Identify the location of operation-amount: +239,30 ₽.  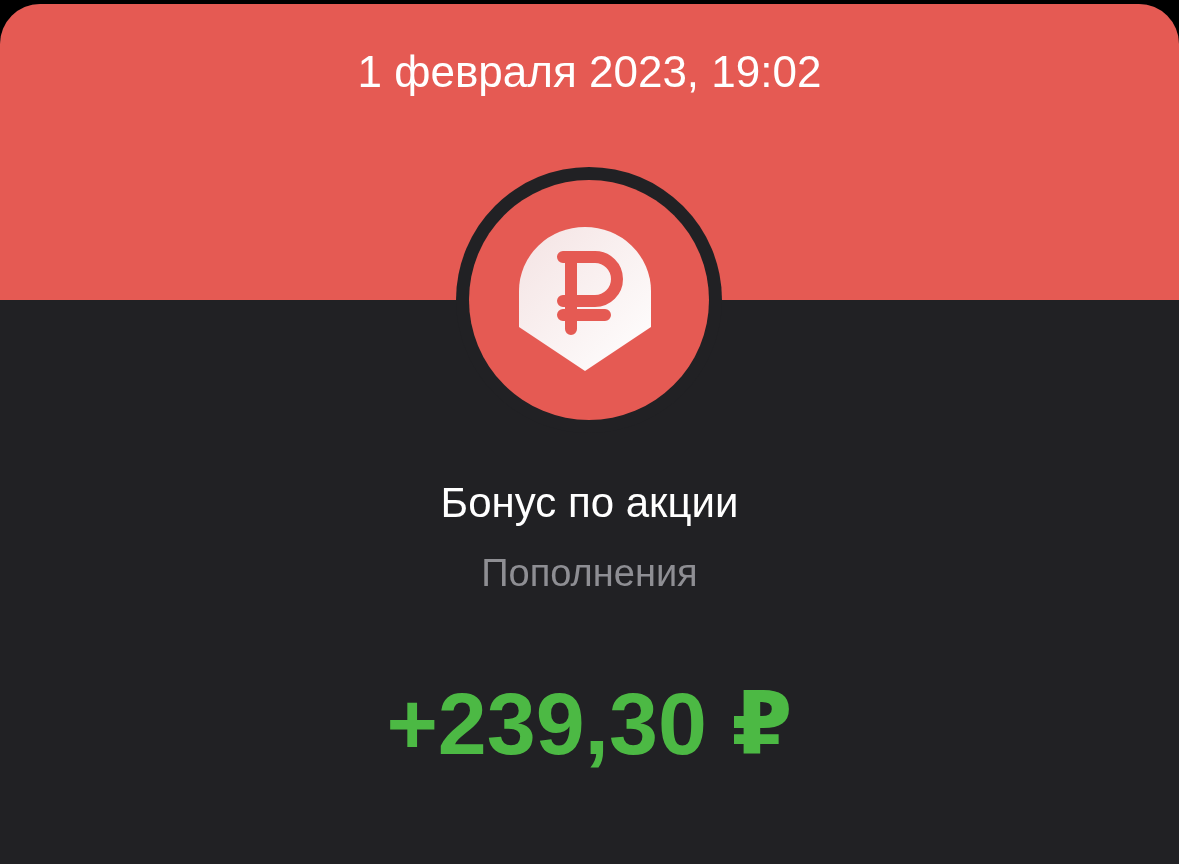
(589, 724).